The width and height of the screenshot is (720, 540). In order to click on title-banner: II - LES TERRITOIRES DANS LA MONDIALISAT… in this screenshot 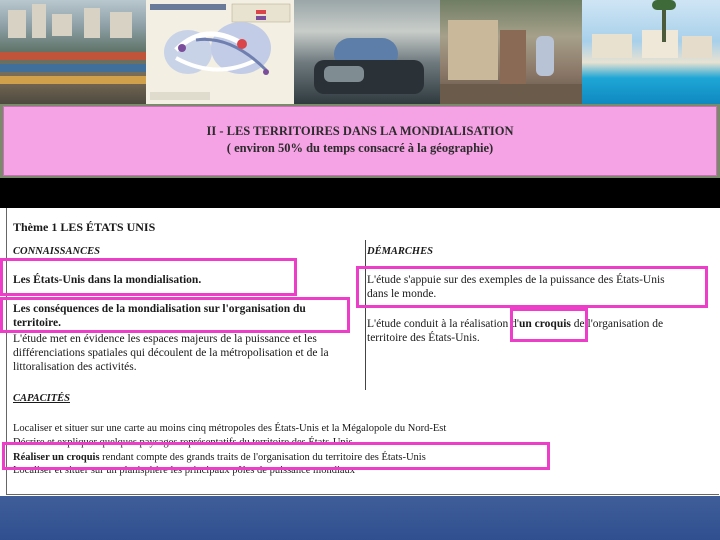, I will do `click(360, 141)`.